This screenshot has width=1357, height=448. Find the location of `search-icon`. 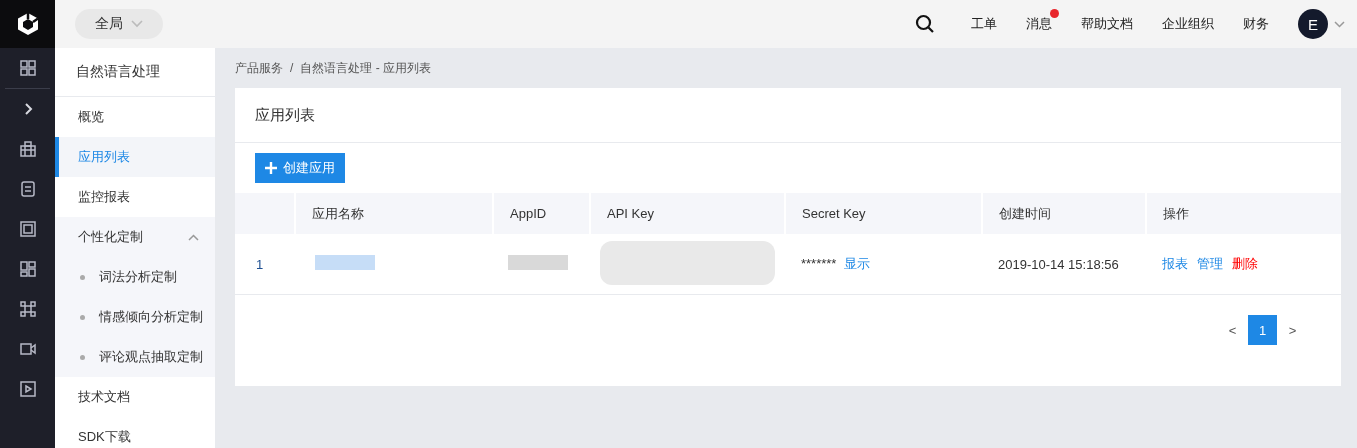

search-icon is located at coordinates (925, 24).